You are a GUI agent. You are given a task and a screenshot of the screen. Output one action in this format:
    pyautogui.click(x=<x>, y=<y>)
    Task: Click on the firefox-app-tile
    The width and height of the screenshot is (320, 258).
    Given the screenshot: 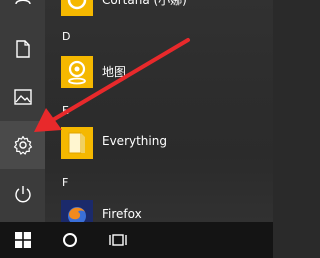 What is the action you would take?
    pyautogui.click(x=77, y=211)
    